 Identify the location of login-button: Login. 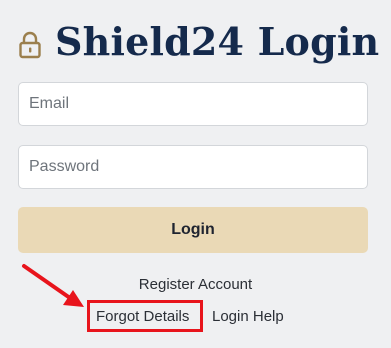
(193, 230).